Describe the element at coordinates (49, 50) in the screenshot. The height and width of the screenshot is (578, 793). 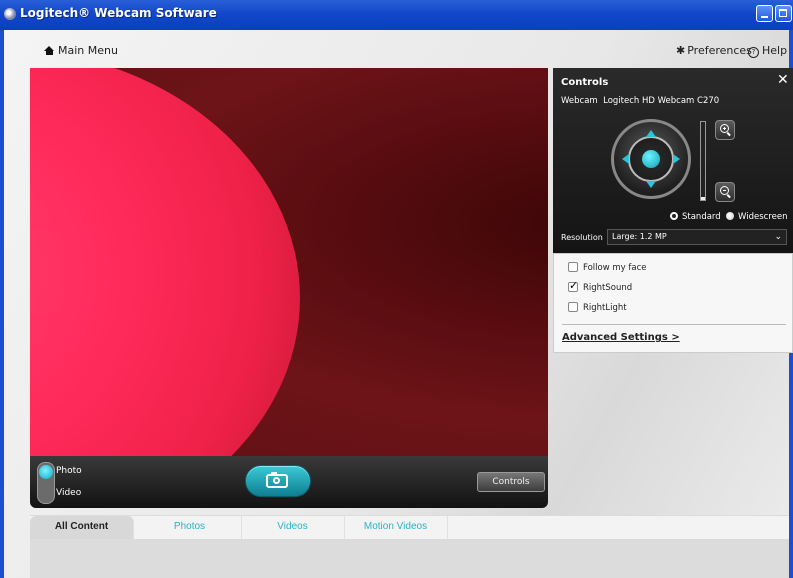
I see `home-icon` at that location.